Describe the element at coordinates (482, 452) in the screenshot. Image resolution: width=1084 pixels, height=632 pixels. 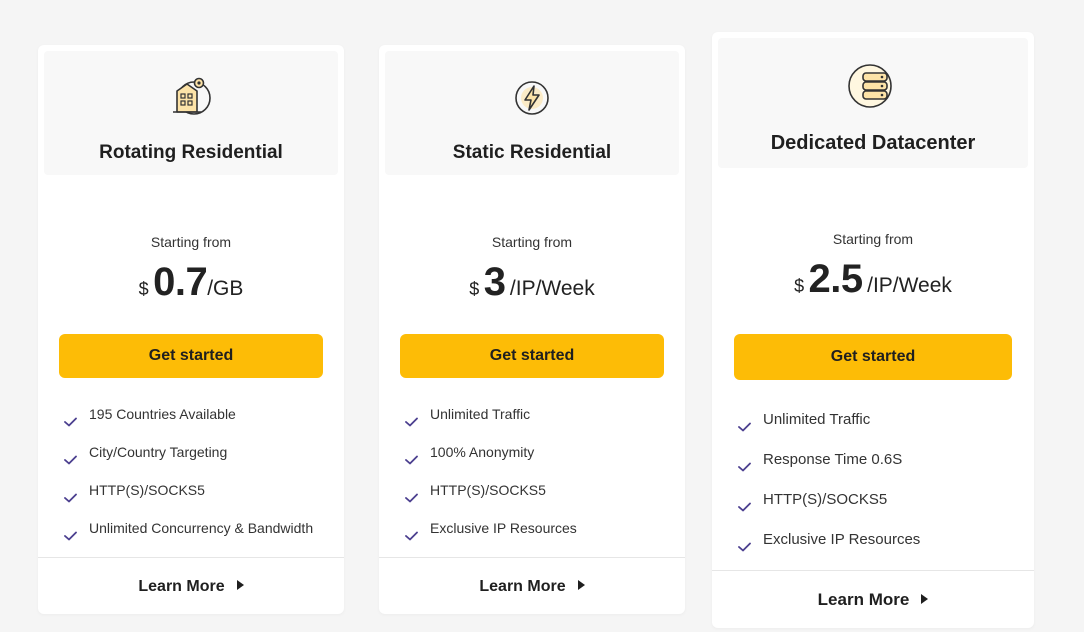
I see `feature-text: 100% Anonymity` at that location.